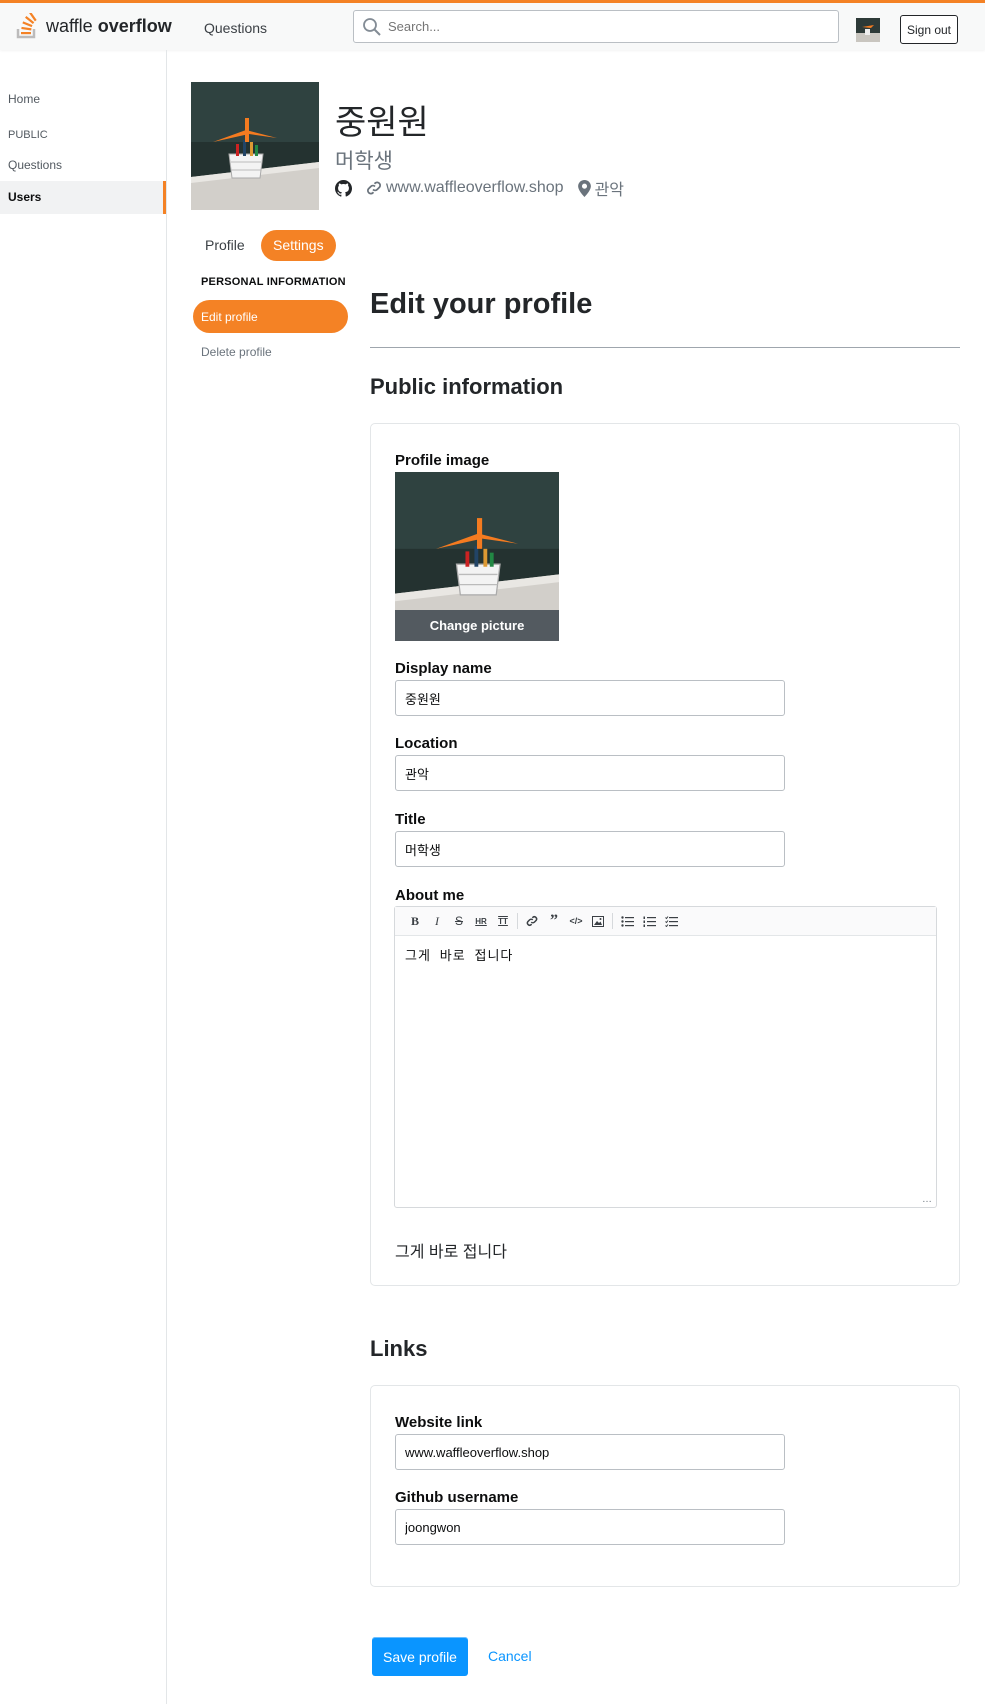 This screenshot has height=1704, width=985. What do you see at coordinates (590, 698) in the screenshot?
I see `display-name-input` at bounding box center [590, 698].